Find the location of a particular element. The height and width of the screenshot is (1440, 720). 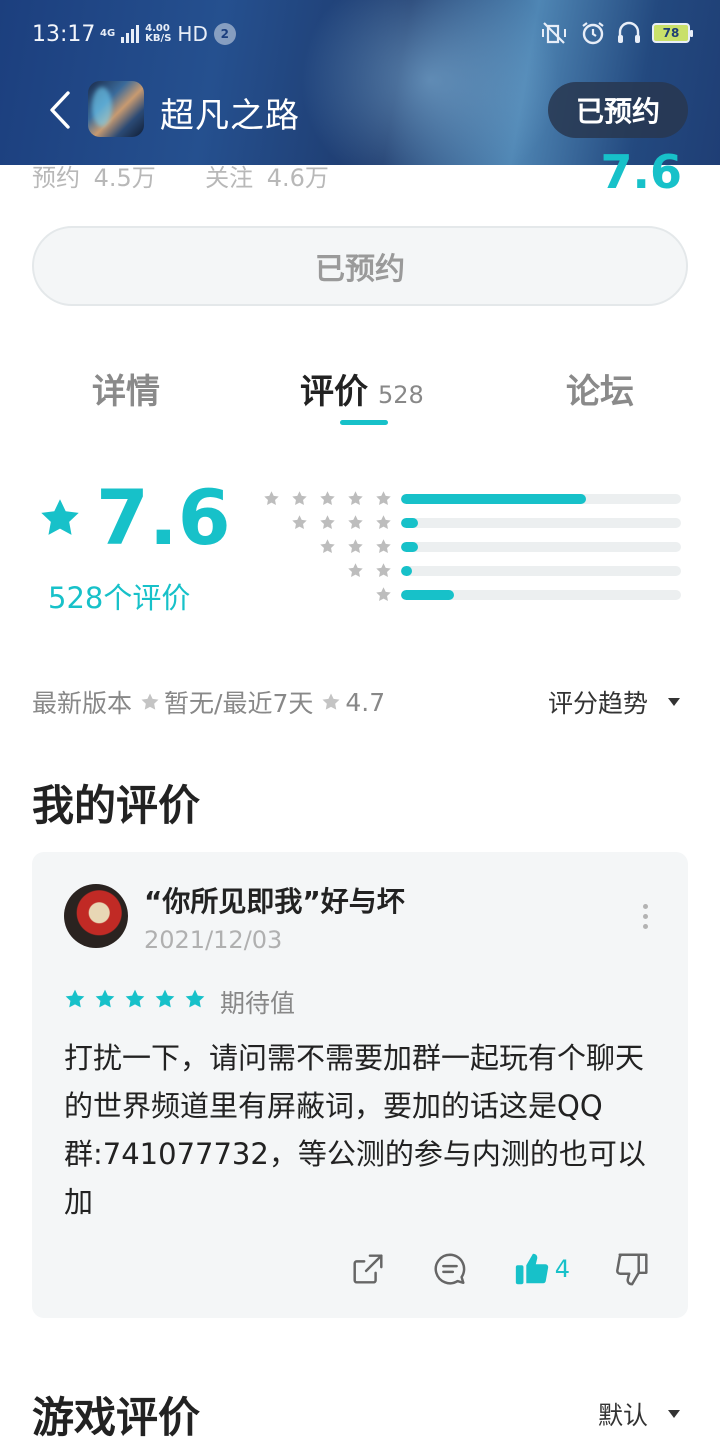

tab-bar: 详情 评价 528 论坛 is located at coordinates (360, 390).